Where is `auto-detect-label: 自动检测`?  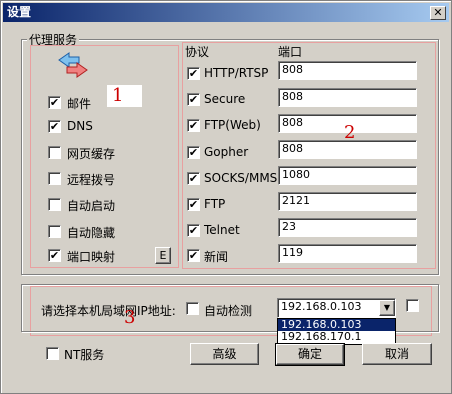
auto-detect-label: 自动检测 is located at coordinates (228, 311).